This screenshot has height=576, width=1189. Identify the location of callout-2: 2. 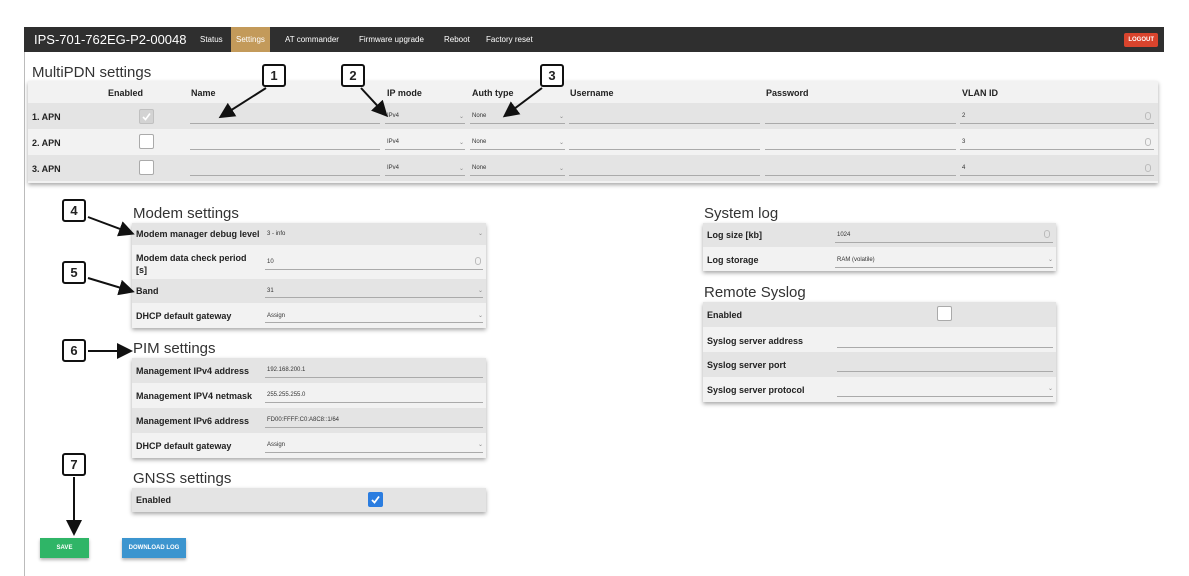
(353, 75).